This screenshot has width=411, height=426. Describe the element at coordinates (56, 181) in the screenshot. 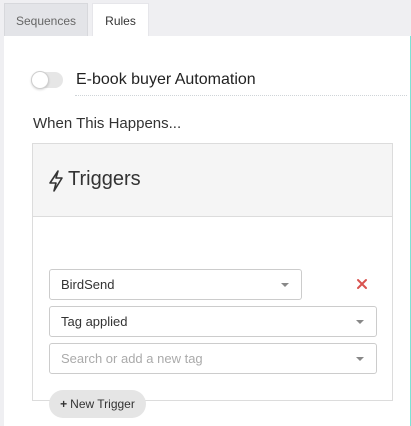

I see `lightning-bolt-icon` at that location.